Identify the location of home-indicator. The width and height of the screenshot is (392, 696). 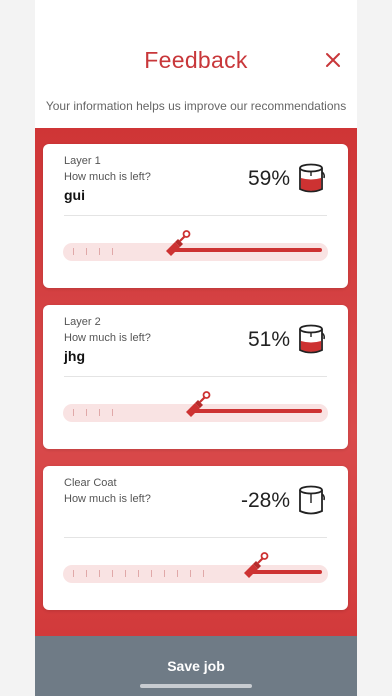
(196, 686).